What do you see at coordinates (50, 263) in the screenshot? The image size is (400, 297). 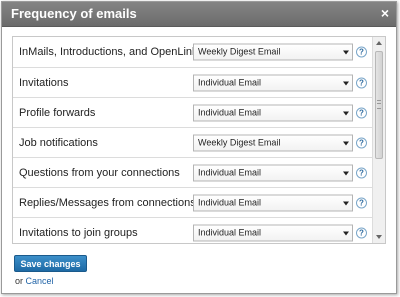 I see `save-changes-button: Save changes` at bounding box center [50, 263].